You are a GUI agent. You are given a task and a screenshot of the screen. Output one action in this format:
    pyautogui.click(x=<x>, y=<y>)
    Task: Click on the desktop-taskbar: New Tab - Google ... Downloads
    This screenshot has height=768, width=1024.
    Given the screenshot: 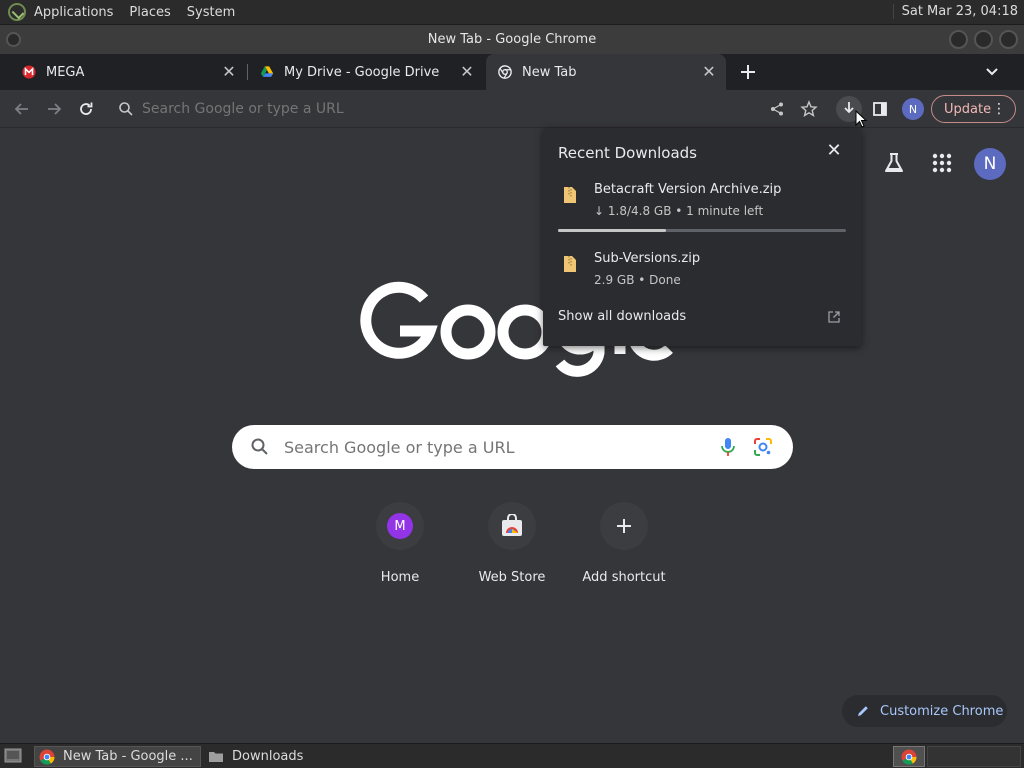 What is the action you would take?
    pyautogui.click(x=512, y=755)
    